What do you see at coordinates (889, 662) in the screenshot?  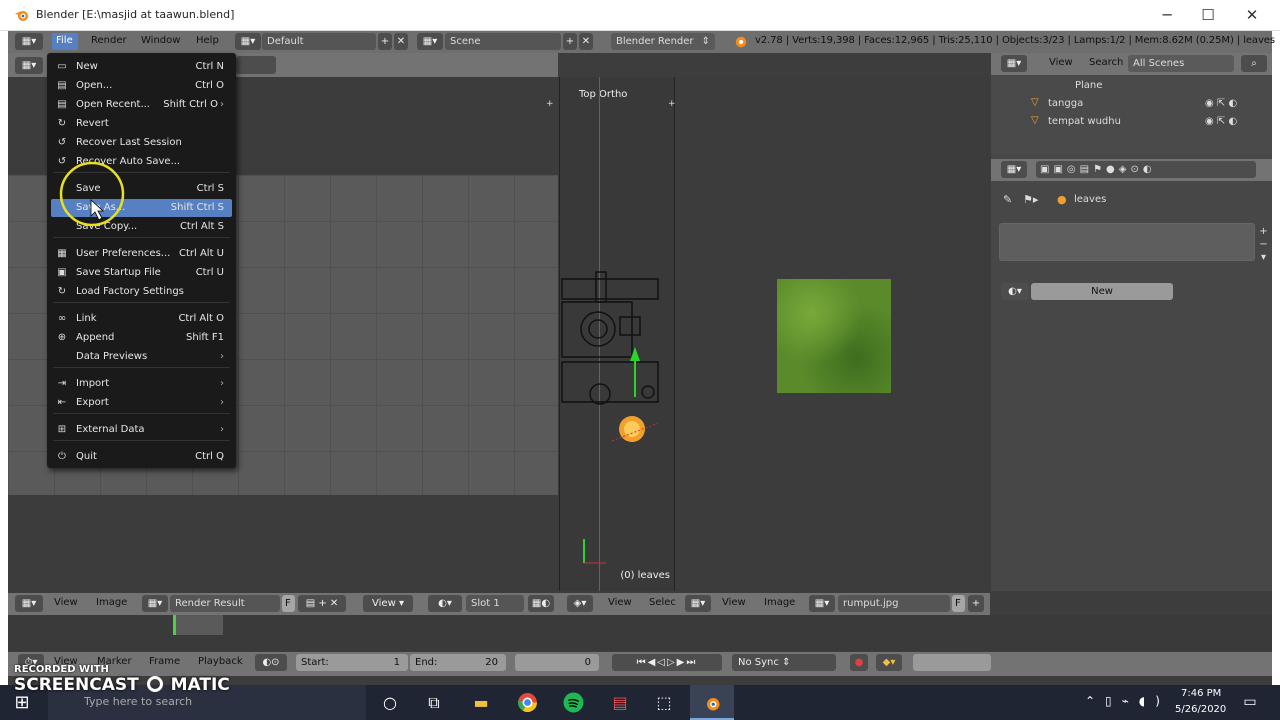 I see `keying-set-icon: ◆▾` at bounding box center [889, 662].